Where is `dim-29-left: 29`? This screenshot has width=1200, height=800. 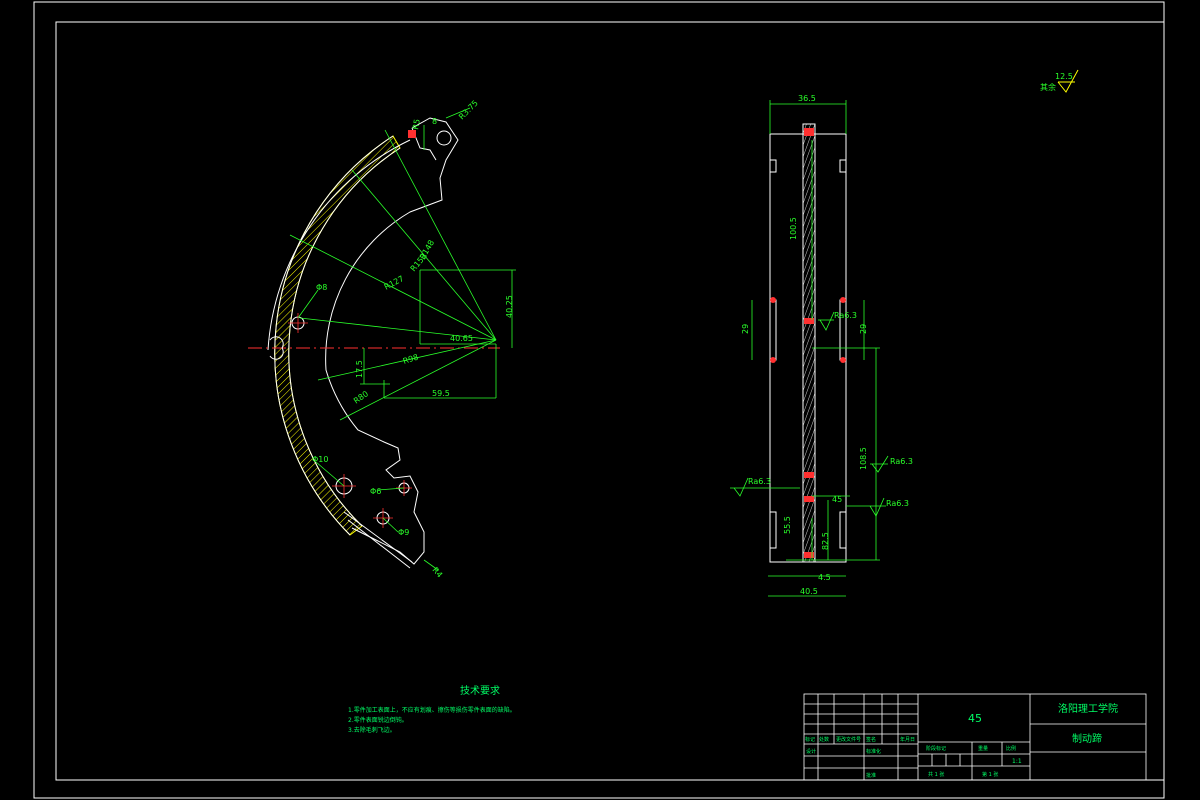 dim-29-left: 29 is located at coordinates (745, 329).